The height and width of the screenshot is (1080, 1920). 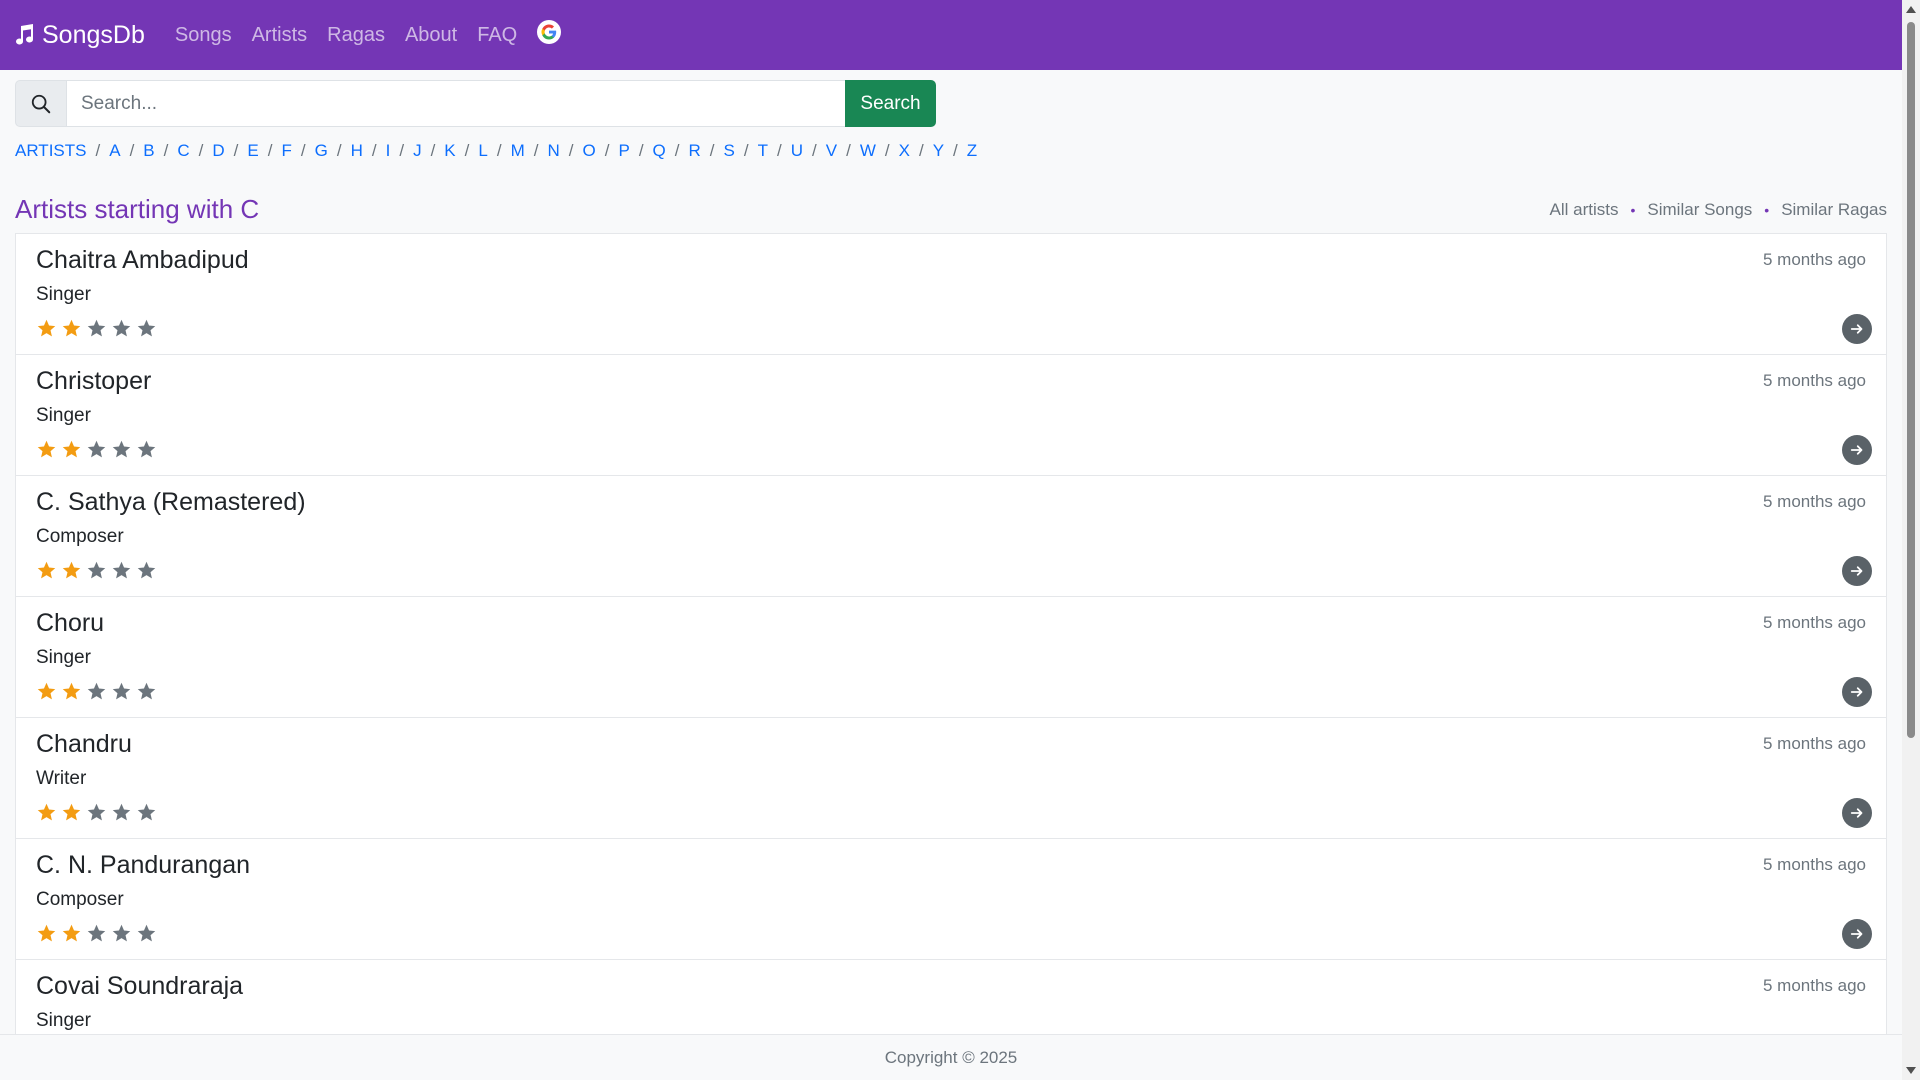 I want to click on alpha-letter-z: Z, so click(x=972, y=151).